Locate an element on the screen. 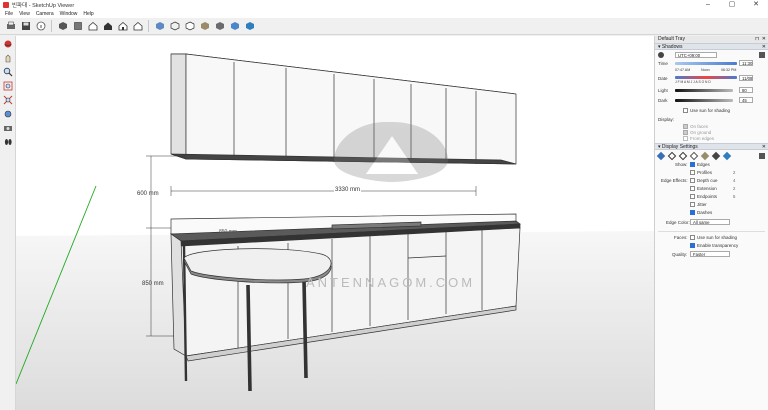 This screenshot has width=768, height=410. endpoints-value: 5 is located at coordinates (734, 196).